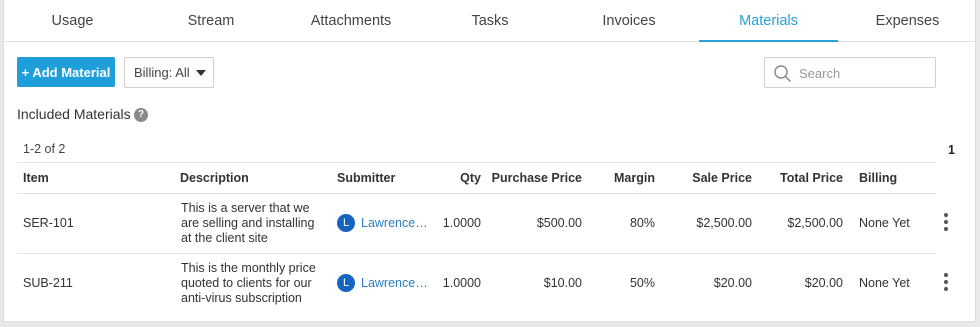  What do you see at coordinates (815, 223) in the screenshot?
I see `total-price: $2,500.00` at bounding box center [815, 223].